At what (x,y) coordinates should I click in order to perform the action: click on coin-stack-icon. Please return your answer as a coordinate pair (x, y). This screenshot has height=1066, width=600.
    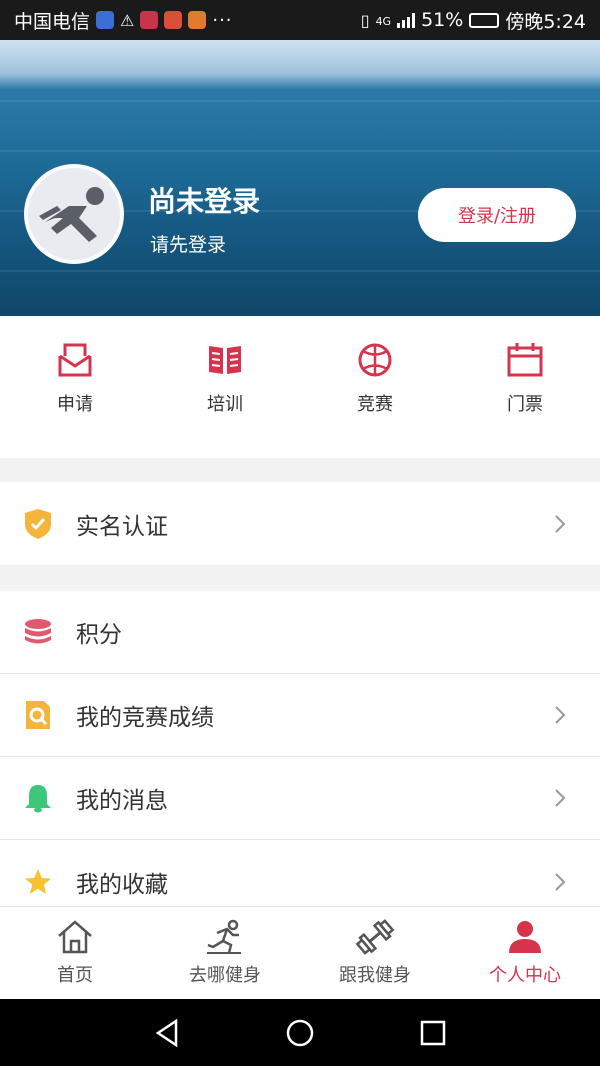
    Looking at the image, I should click on (38, 632).